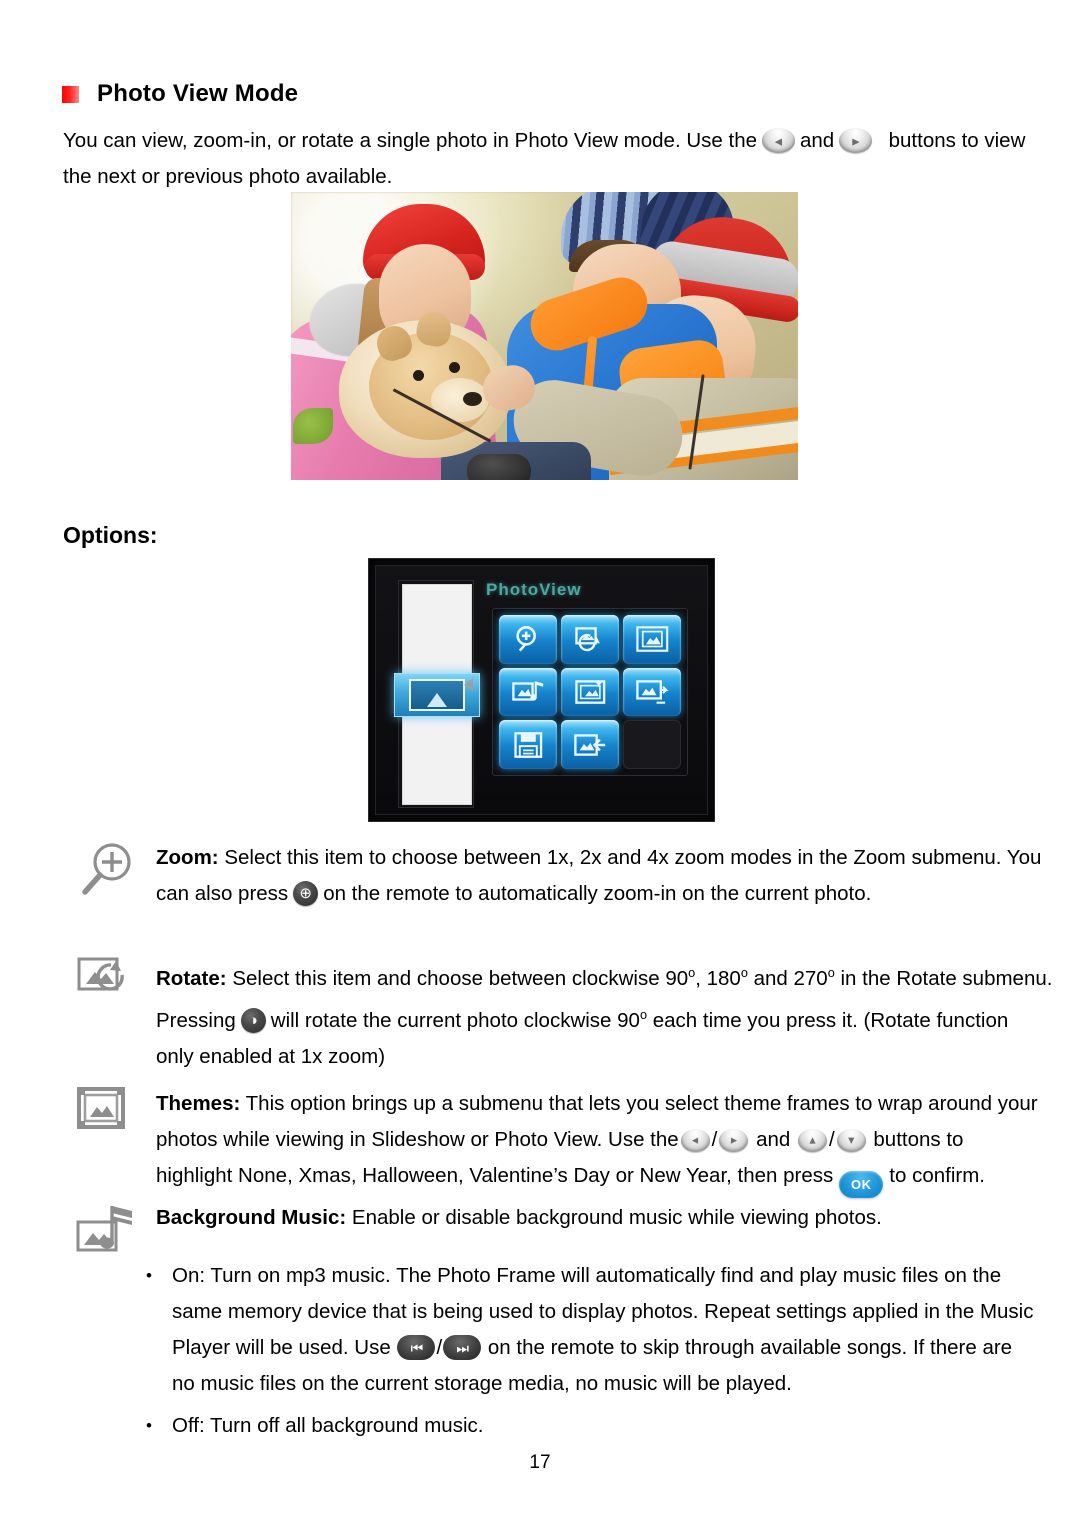 The height and width of the screenshot is (1528, 1080). I want to click on skip-back-button: ⏮, so click(416, 1347).